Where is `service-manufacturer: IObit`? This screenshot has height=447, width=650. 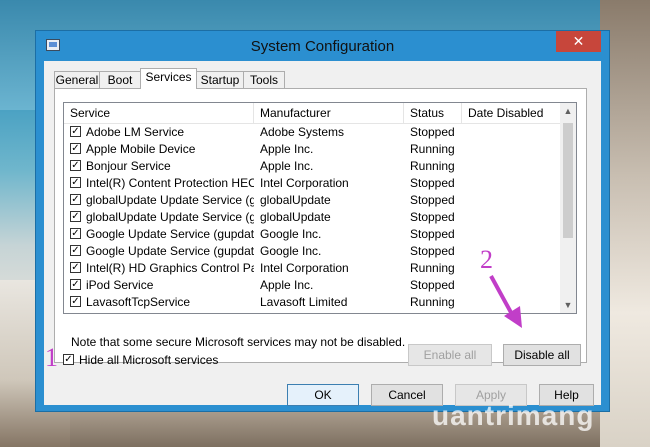
service-manufacturer: IObit is located at coordinates (332, 312).